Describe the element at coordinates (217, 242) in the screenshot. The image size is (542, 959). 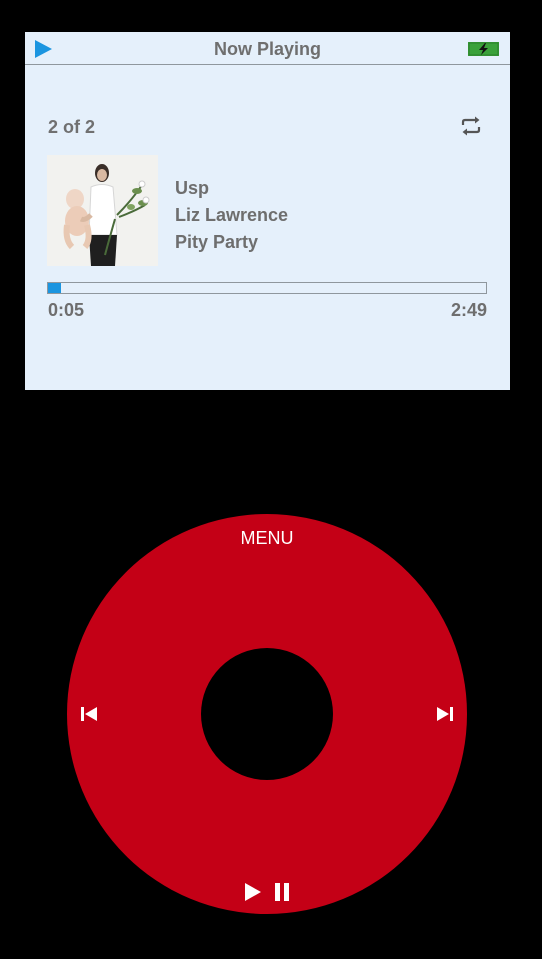
I see `album-name: Pity Party` at that location.